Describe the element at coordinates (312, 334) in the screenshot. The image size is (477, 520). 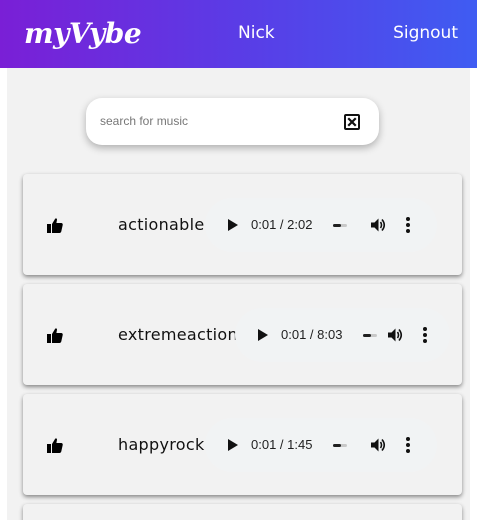
I see `time-display: 0:01 / 8:03` at that location.